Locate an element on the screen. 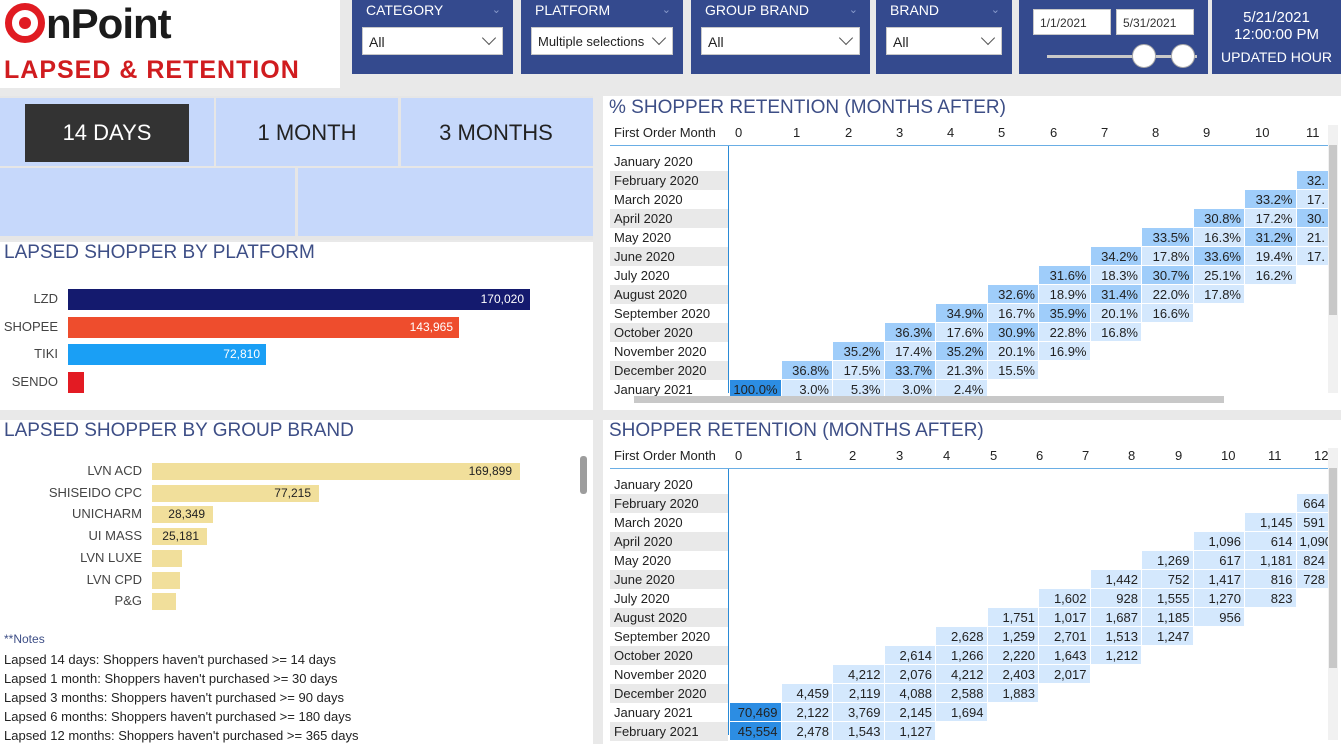 Image resolution: width=1341 pixels, height=744 pixels. matrix-row-label: January 2020 is located at coordinates (653, 161).